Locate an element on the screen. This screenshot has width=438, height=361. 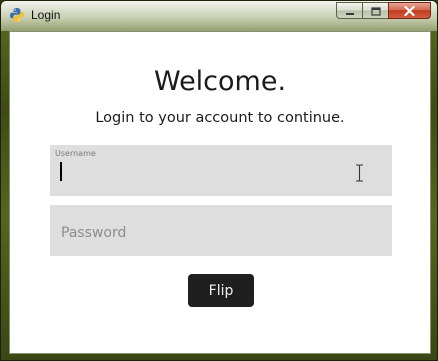
maximize-button is located at coordinates (375, 10).